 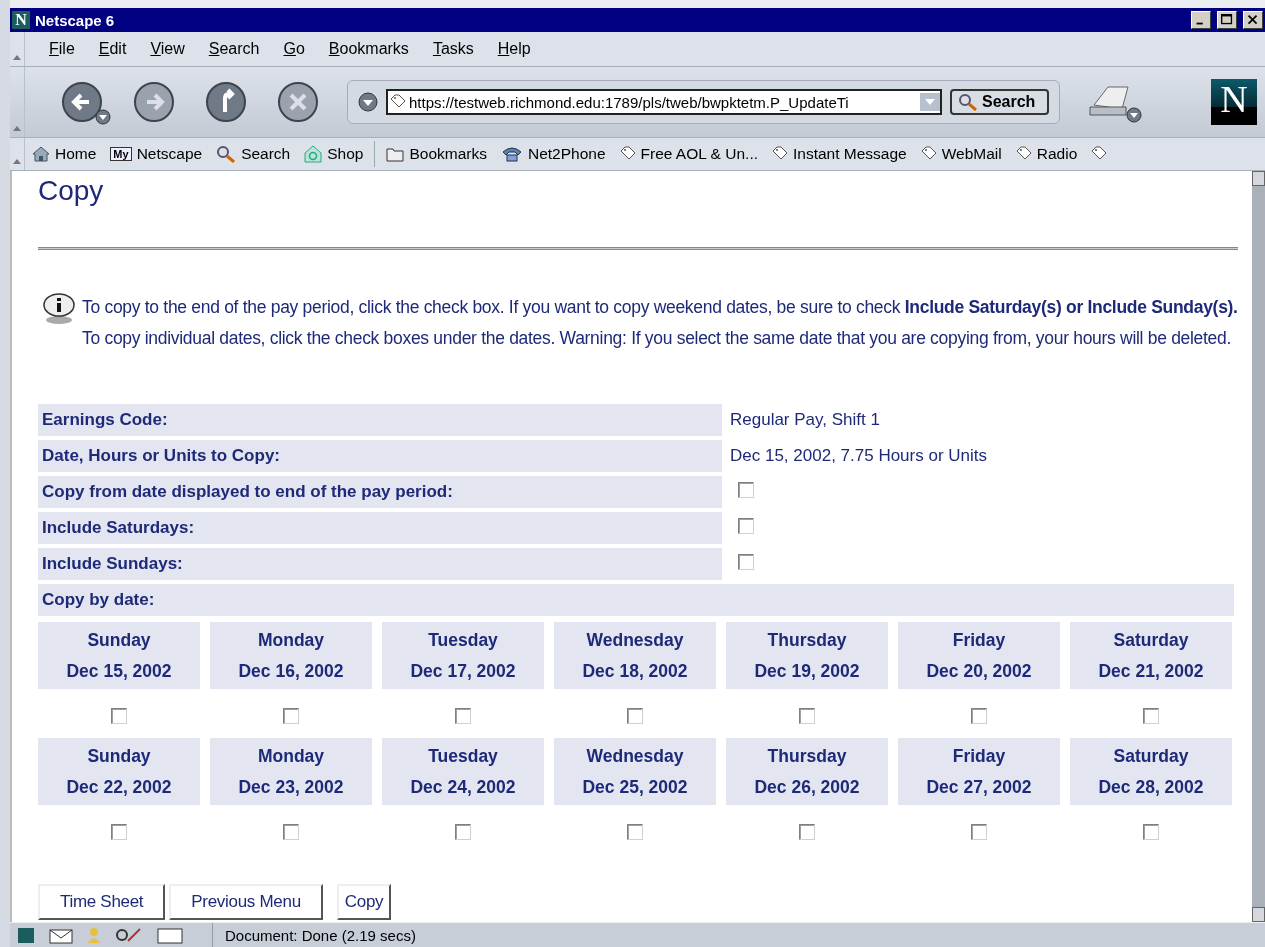 I want to click on minimize-button, so click(x=1201, y=20).